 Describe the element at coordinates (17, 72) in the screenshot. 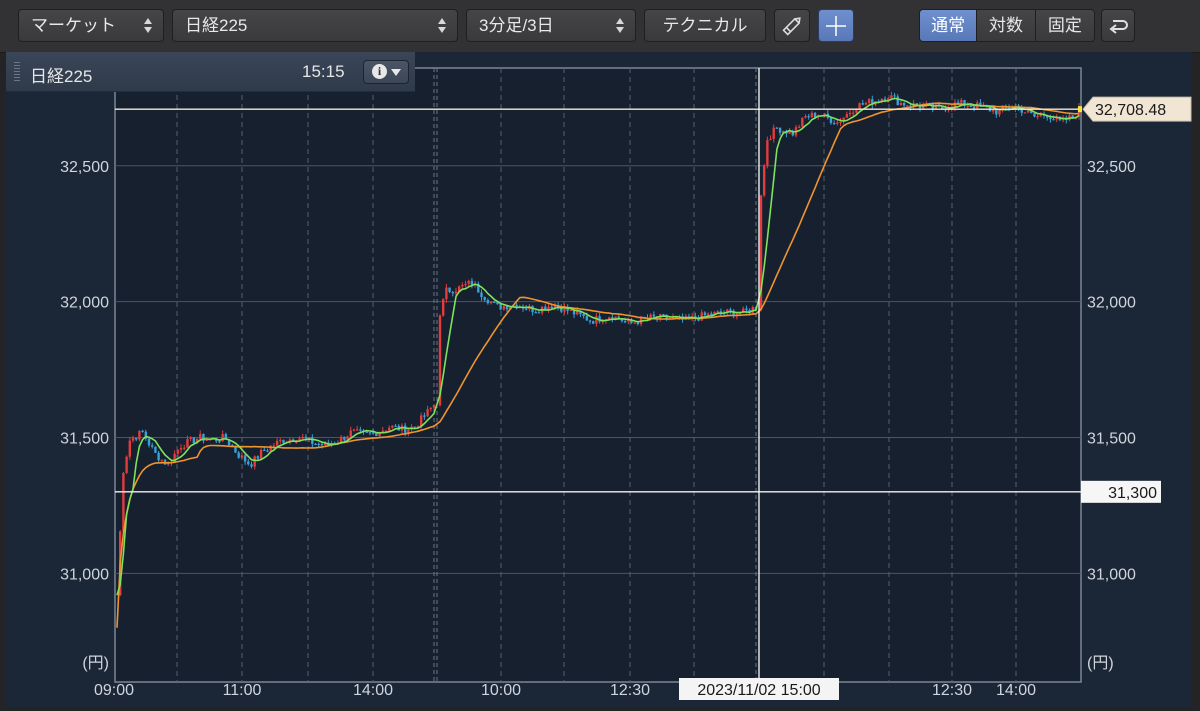

I see `drag-handle-icon` at that location.